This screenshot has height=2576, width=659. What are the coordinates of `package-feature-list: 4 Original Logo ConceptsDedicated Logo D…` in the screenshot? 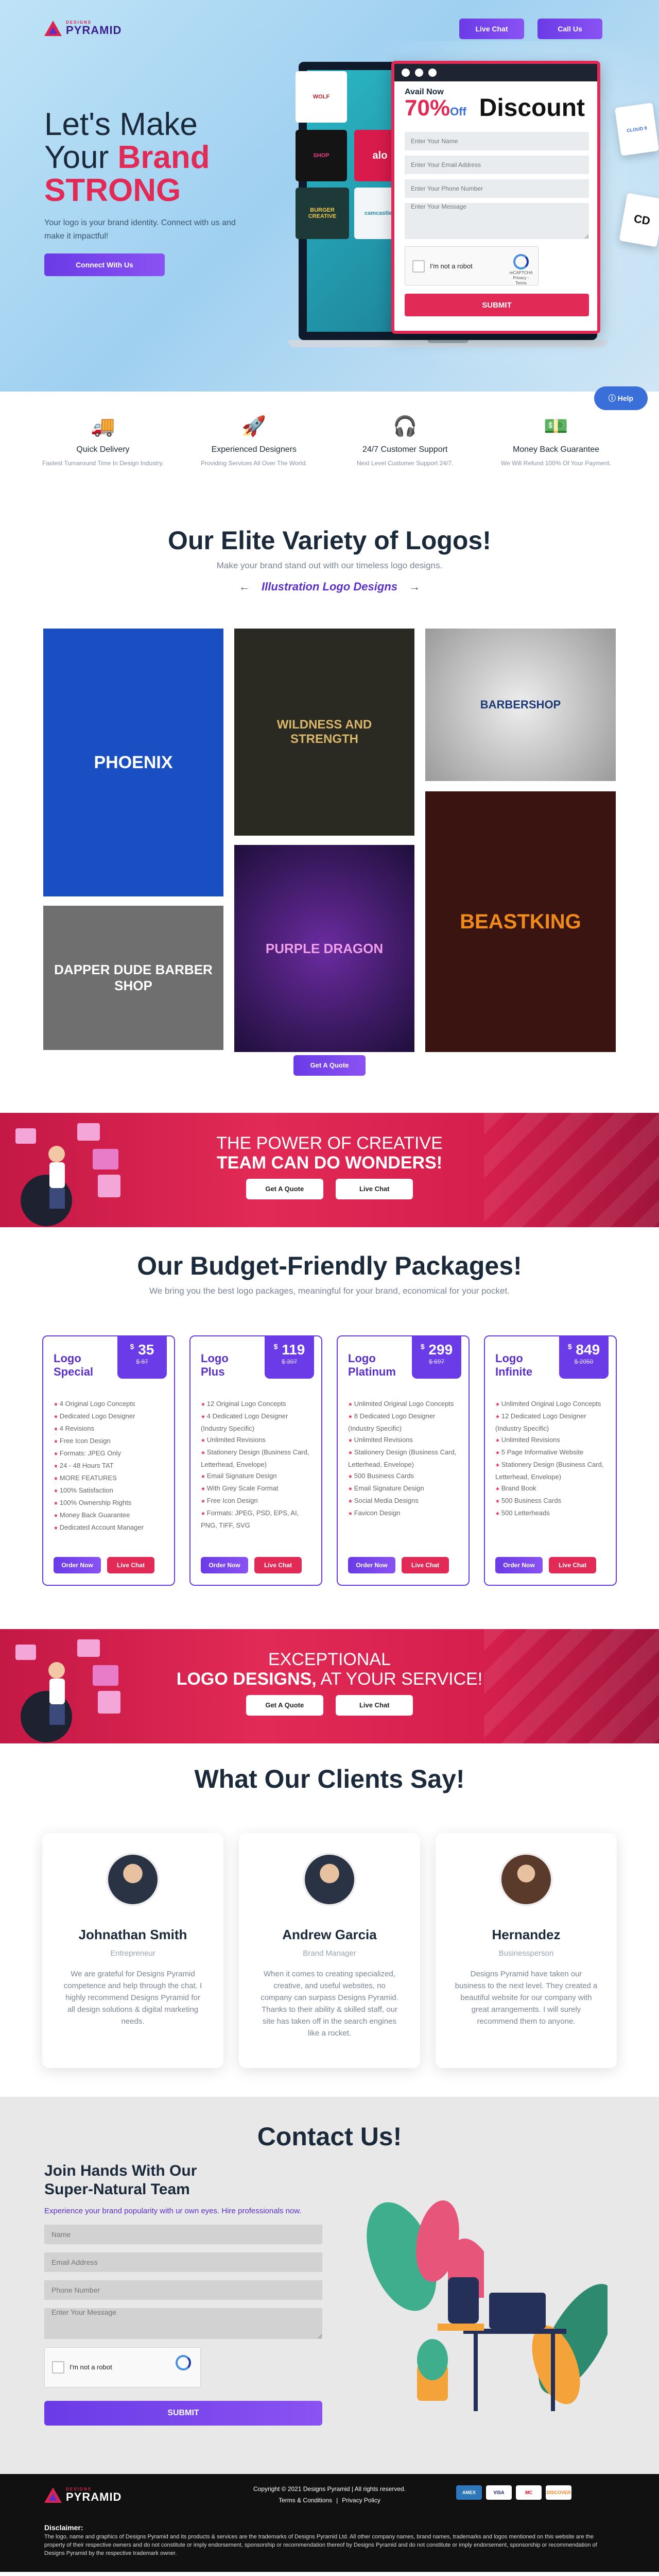 It's located at (111, 1473).